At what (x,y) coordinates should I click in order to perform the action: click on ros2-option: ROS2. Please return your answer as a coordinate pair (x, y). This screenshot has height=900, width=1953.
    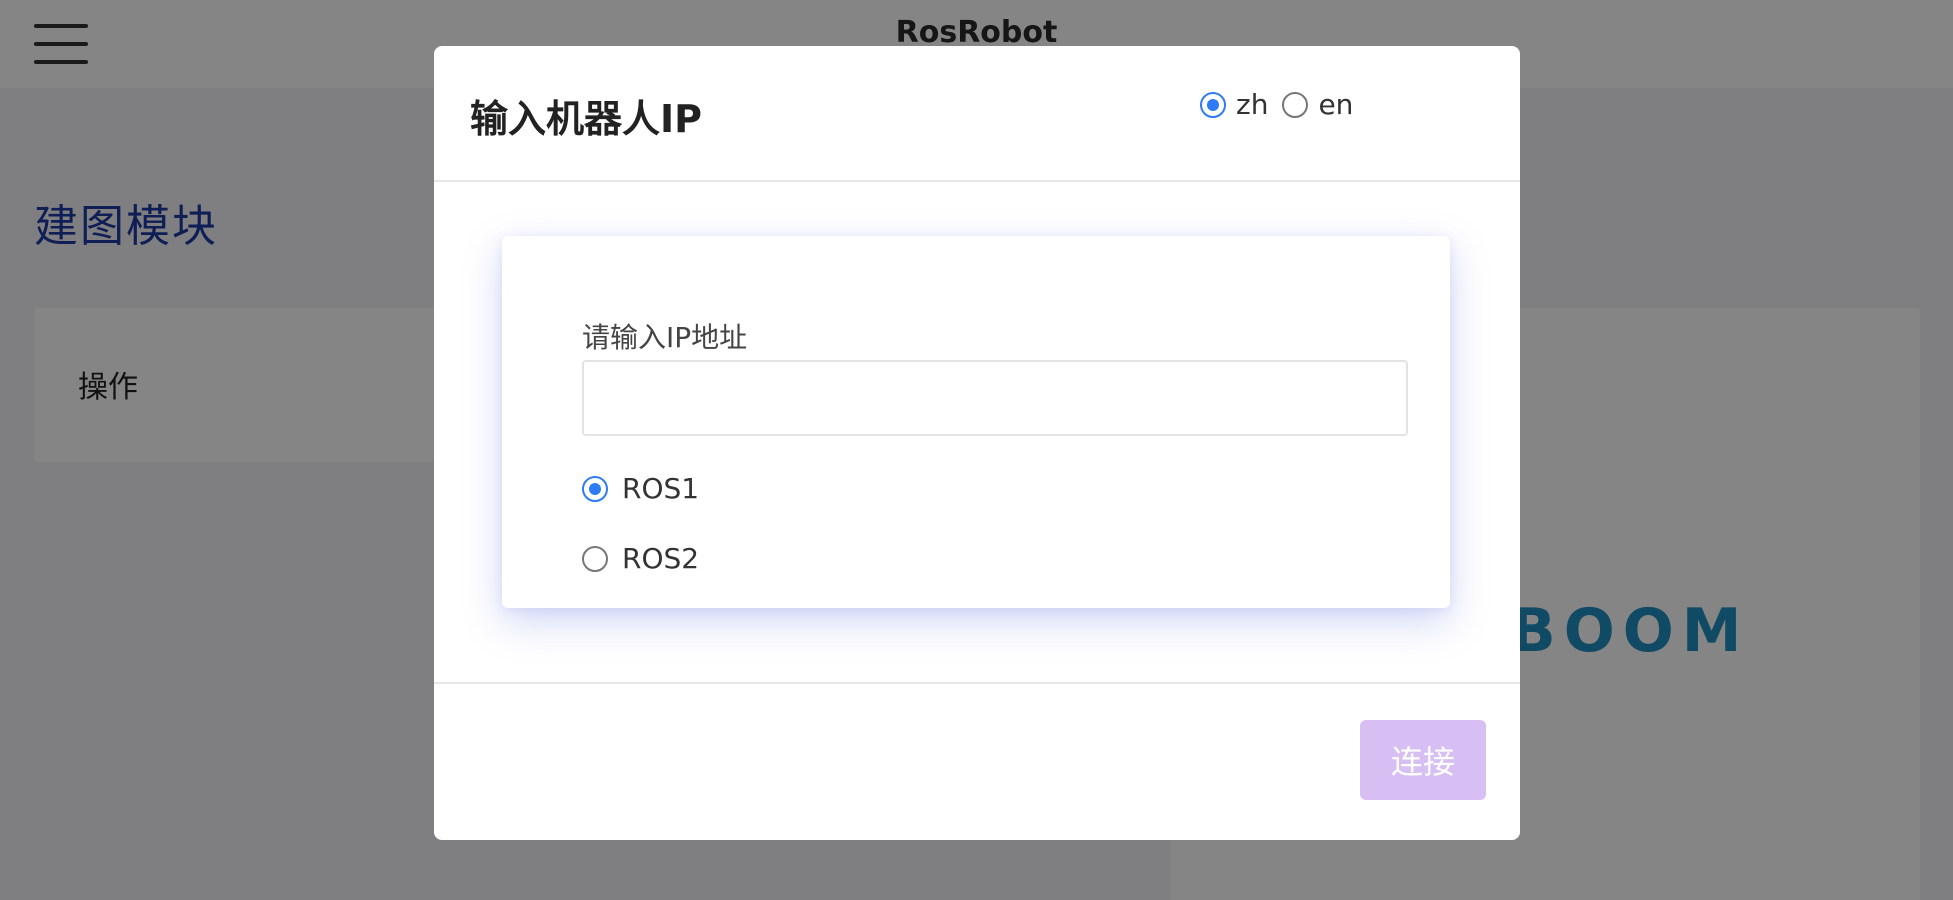
    Looking at the image, I should click on (640, 558).